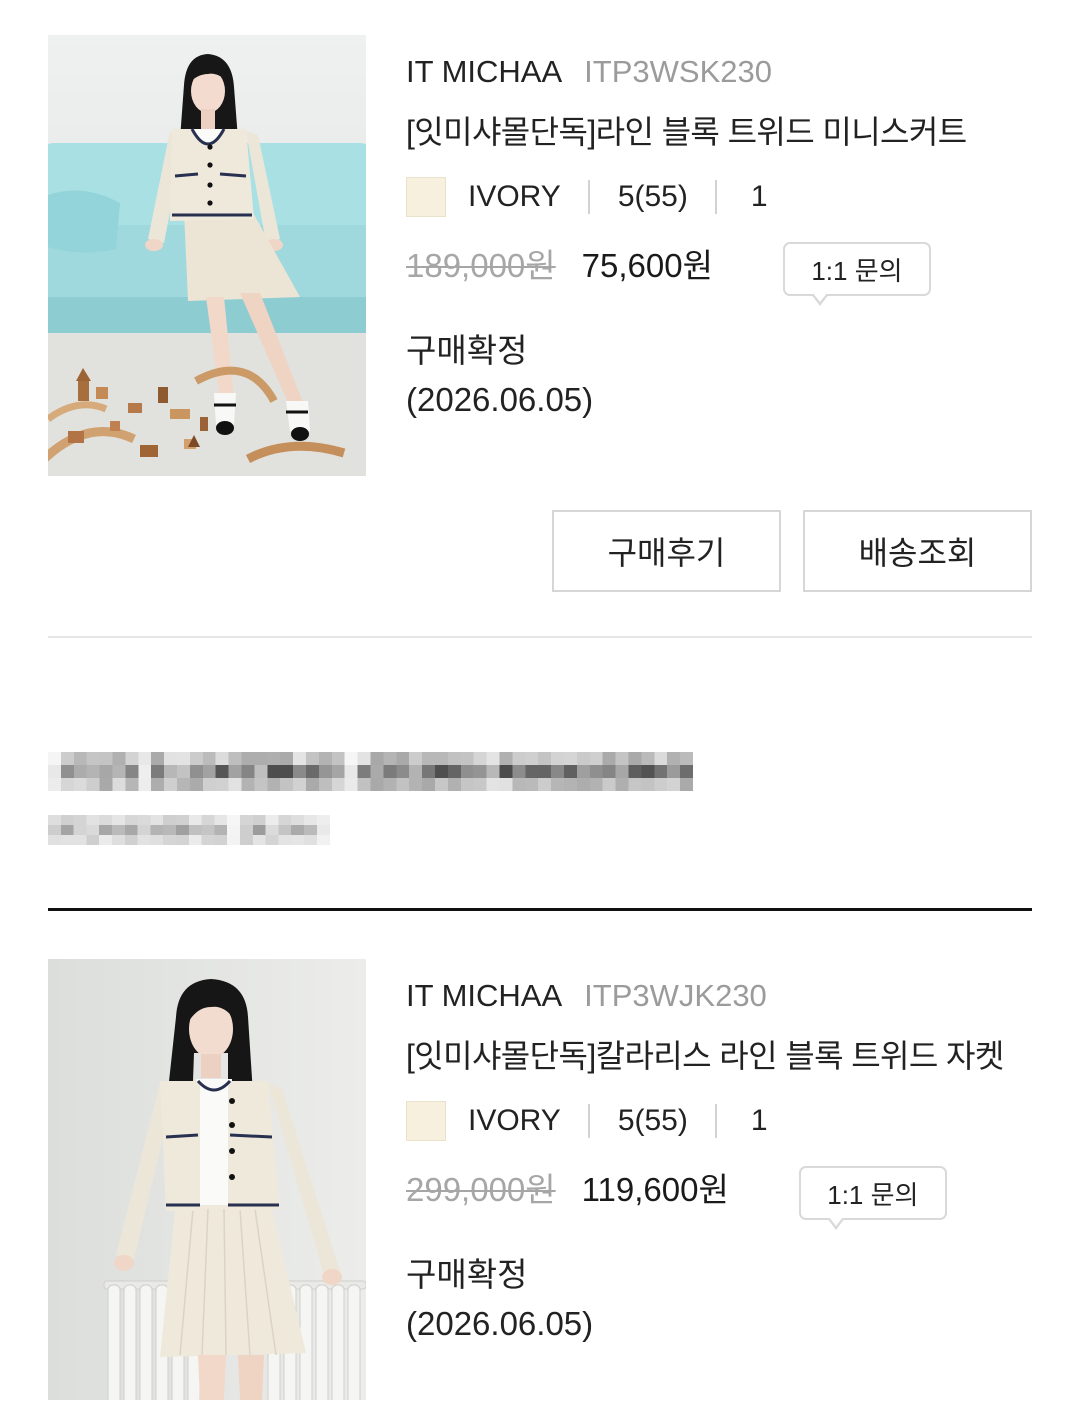 The width and height of the screenshot is (1080, 1416). Describe the element at coordinates (189, 830) in the screenshot. I see `order-date-redacted` at that location.